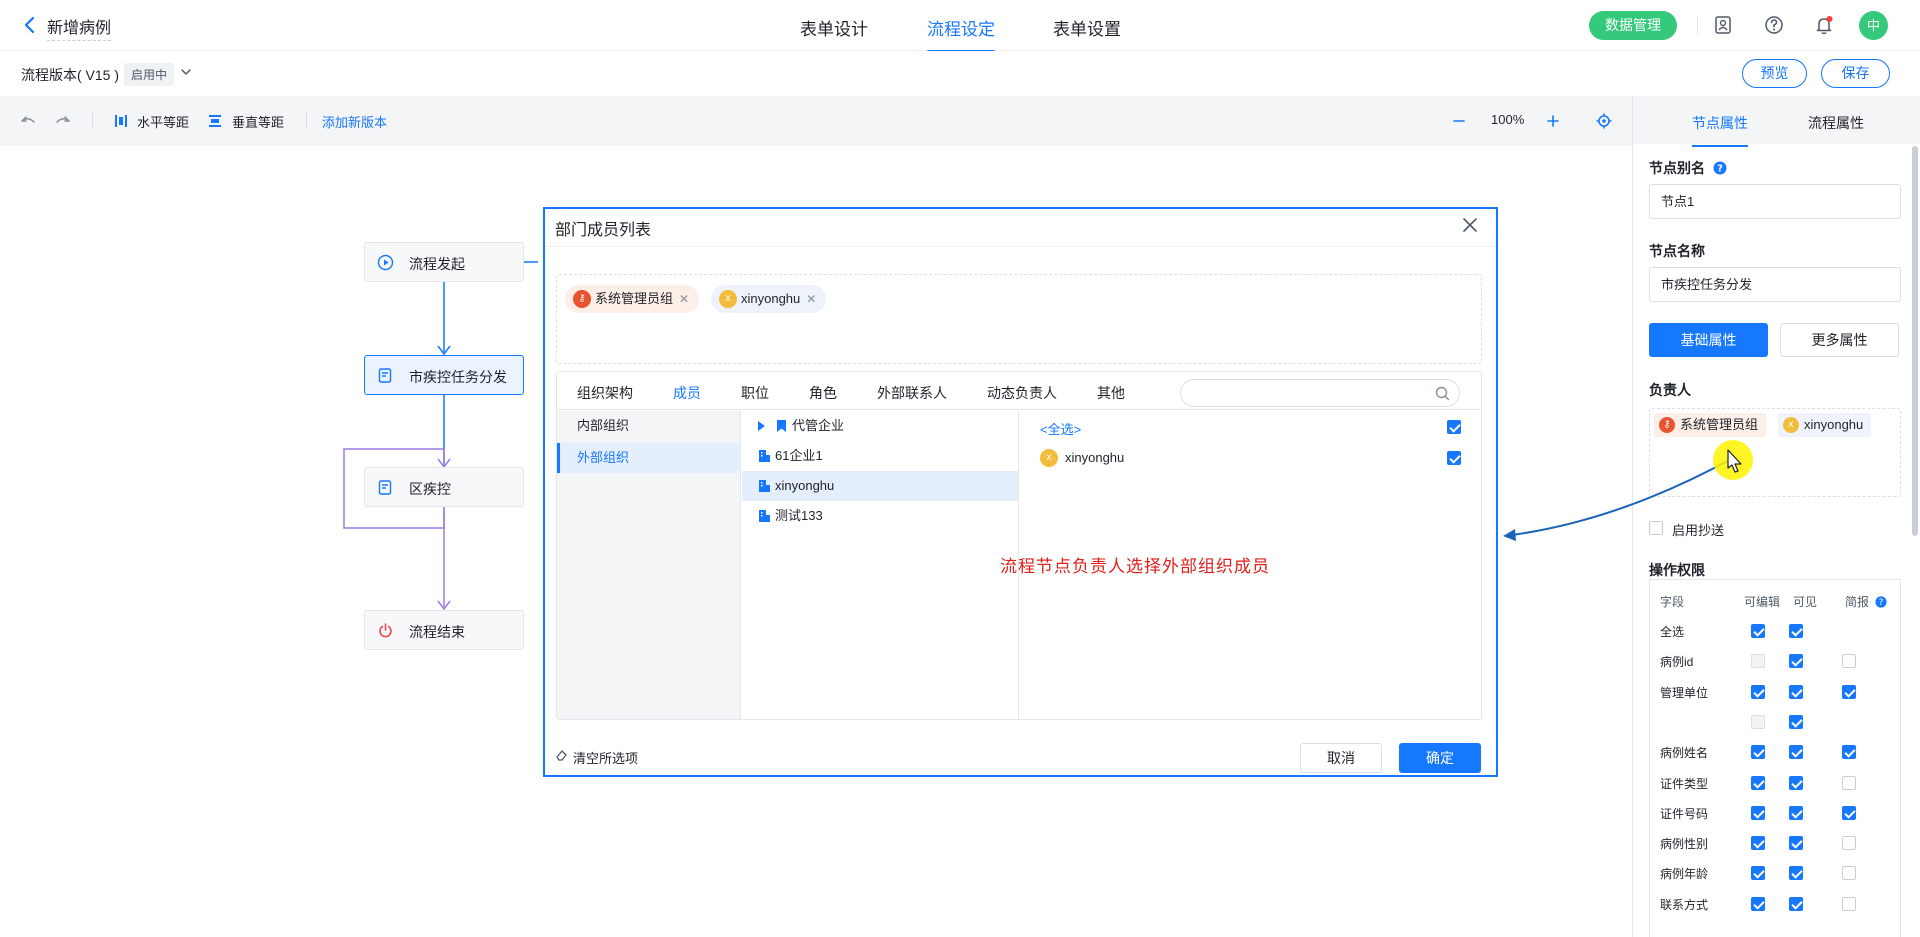  I want to click on vertical-distribute-button: 垂直等距, so click(258, 121).